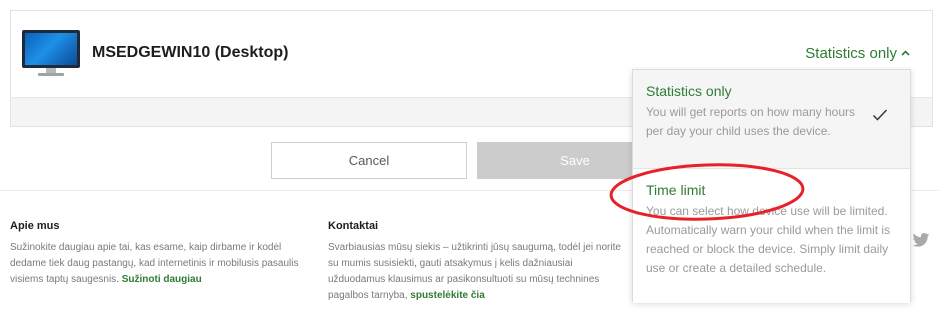 This screenshot has height=320, width=939. Describe the element at coordinates (676, 190) in the screenshot. I see `option-title: Time limit` at that location.